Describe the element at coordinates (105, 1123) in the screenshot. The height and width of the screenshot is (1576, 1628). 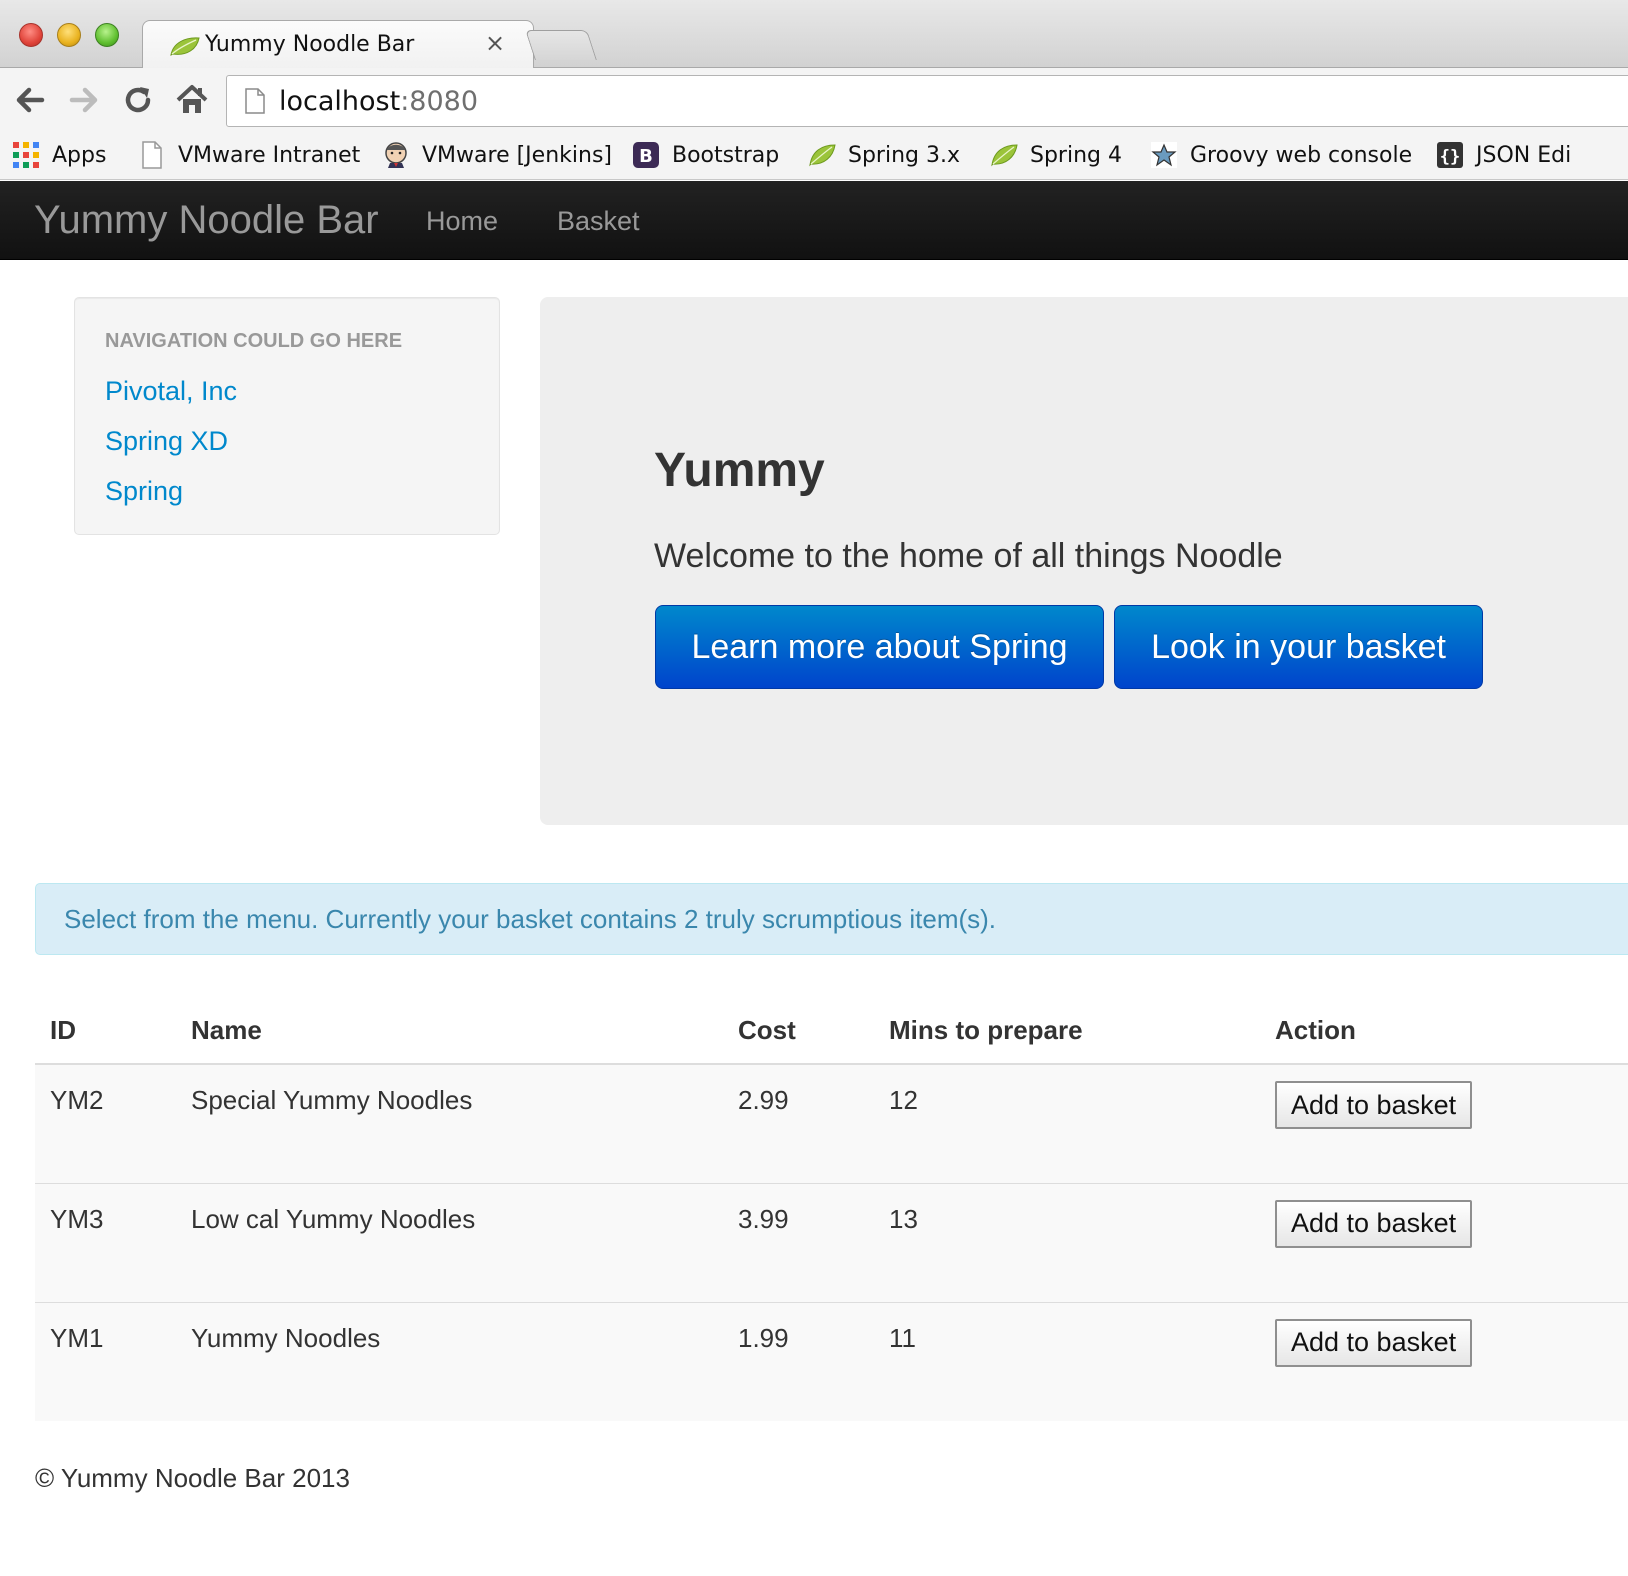
I see `cell-id: YM2` at that location.